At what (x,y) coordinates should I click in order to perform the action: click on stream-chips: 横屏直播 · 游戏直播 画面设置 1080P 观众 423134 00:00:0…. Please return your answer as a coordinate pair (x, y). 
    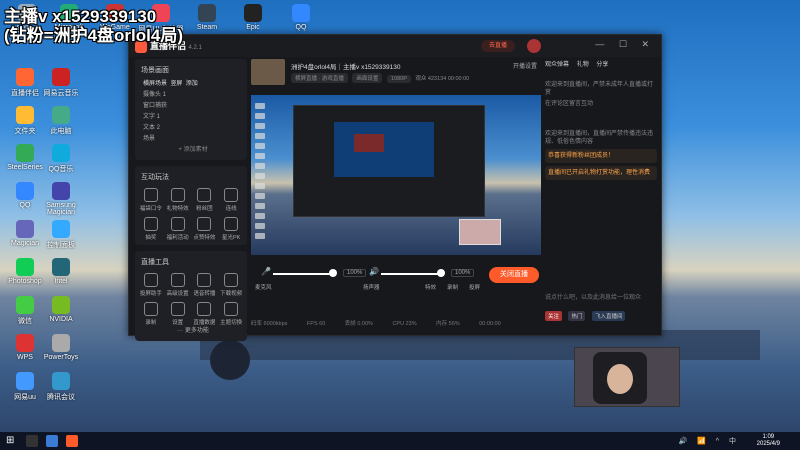
    Looking at the image, I should click on (380, 78).